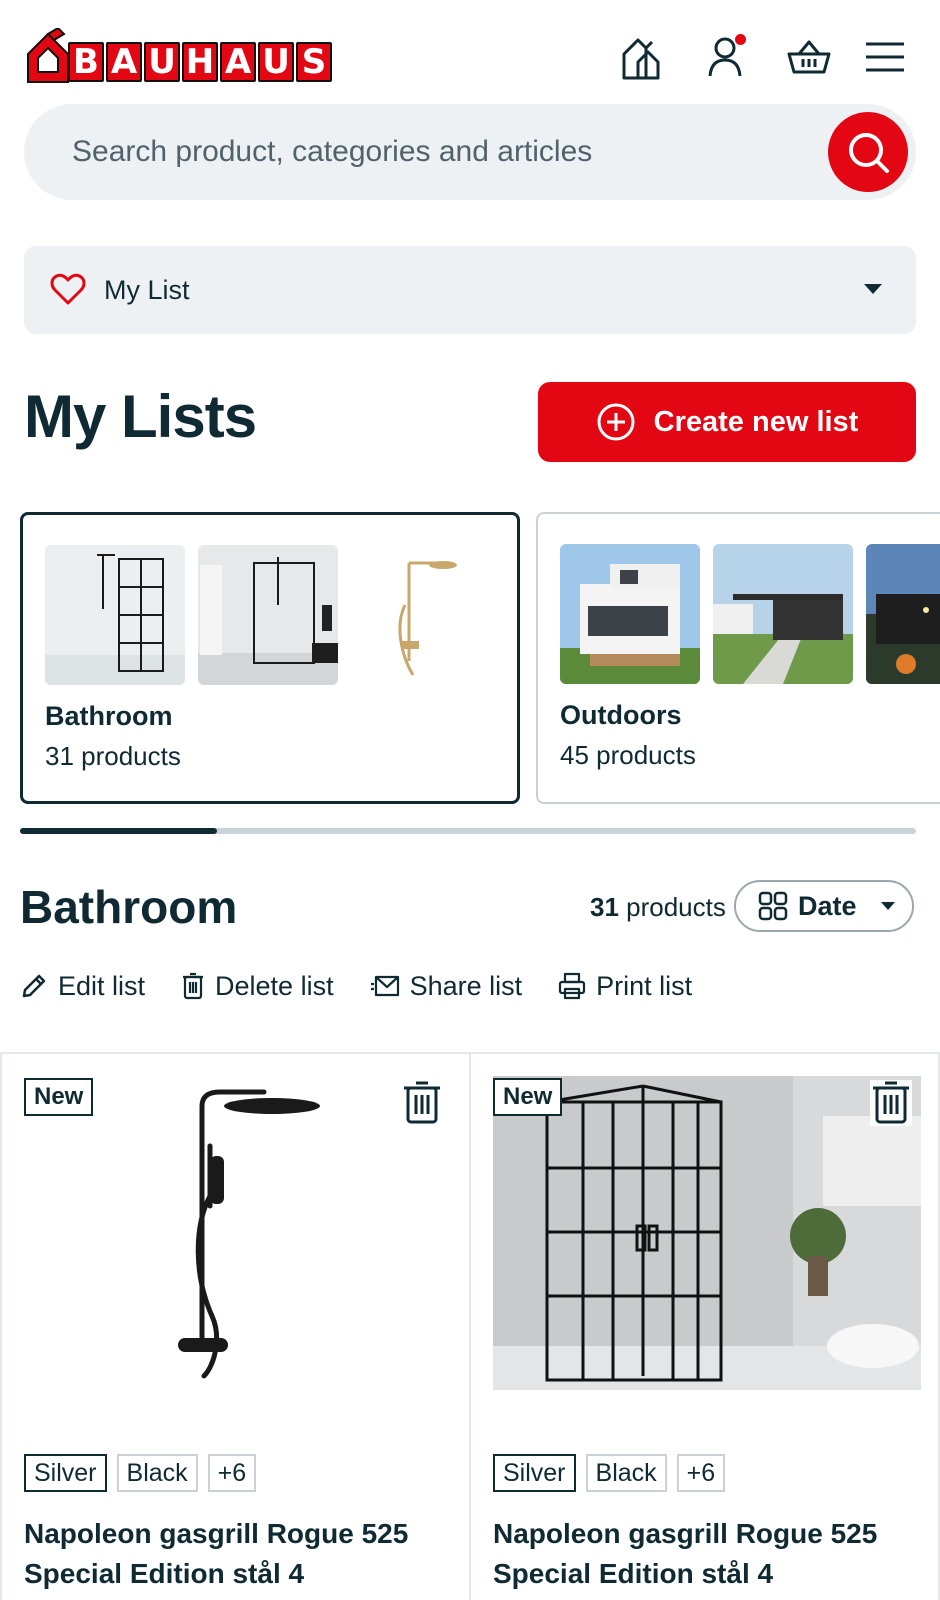 The width and height of the screenshot is (940, 1600). I want to click on search-button, so click(868, 152).